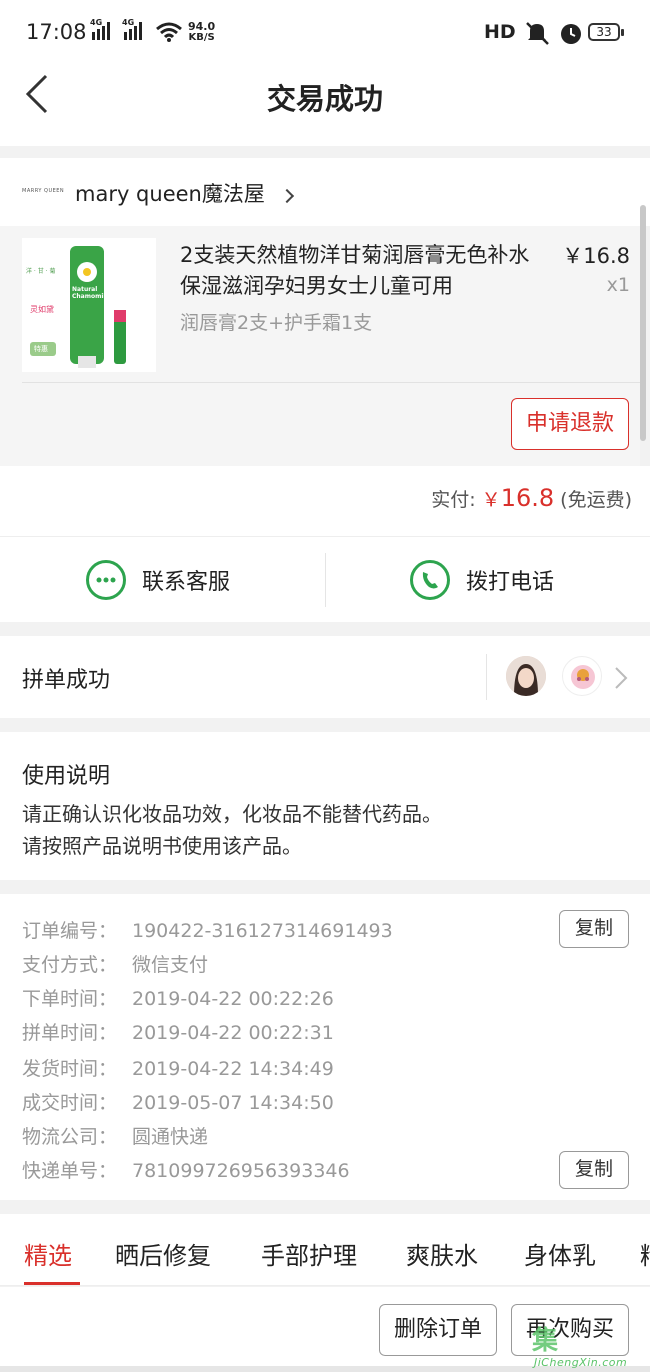  Describe the element at coordinates (643, 323) in the screenshot. I see `scrollbar` at that location.